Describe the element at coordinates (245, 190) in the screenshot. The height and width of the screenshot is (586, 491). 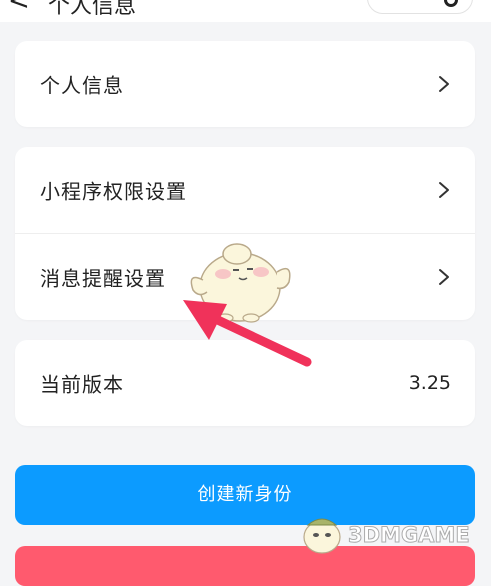
I see `mini-program-permissions-item: 小程序权限设置` at that location.